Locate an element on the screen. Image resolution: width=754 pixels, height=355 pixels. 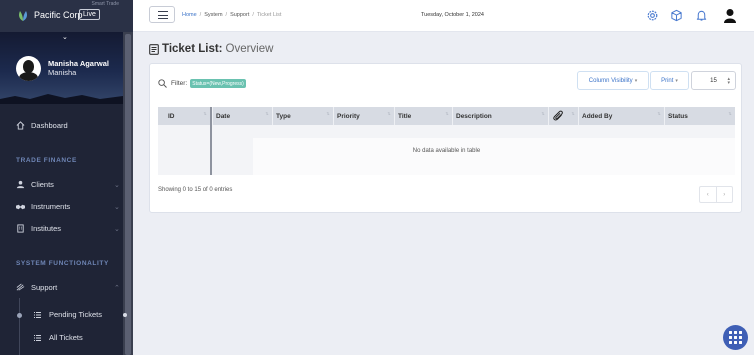
column-header-description: Description ↑↓ is located at coordinates (500, 116).